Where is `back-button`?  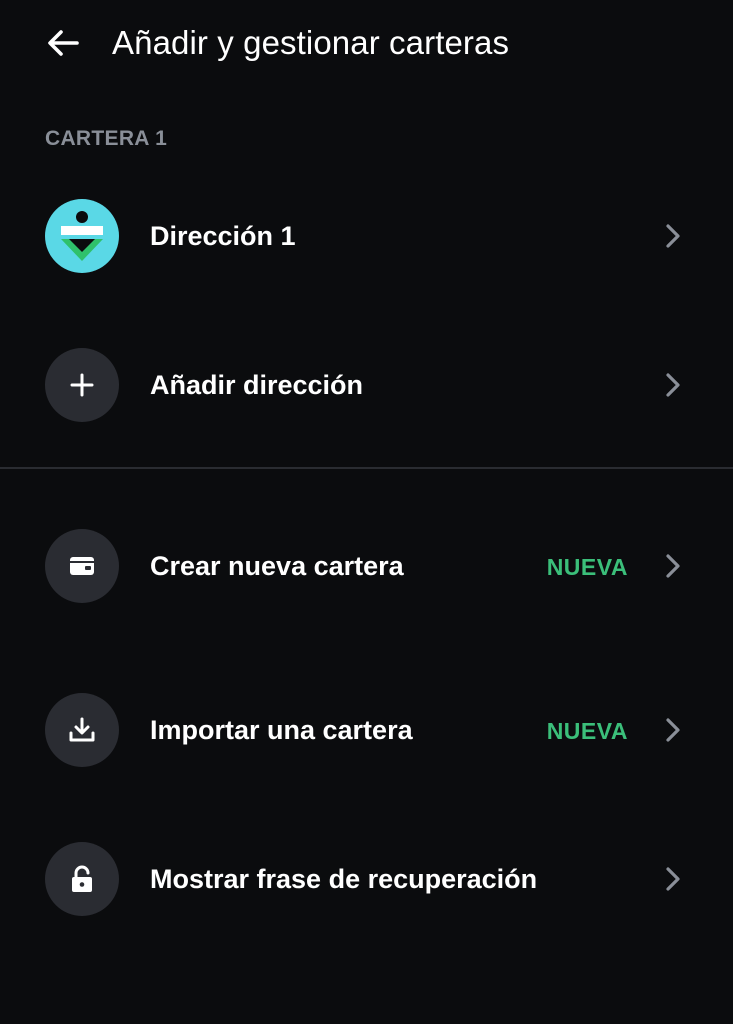
back-button is located at coordinates (63, 43).